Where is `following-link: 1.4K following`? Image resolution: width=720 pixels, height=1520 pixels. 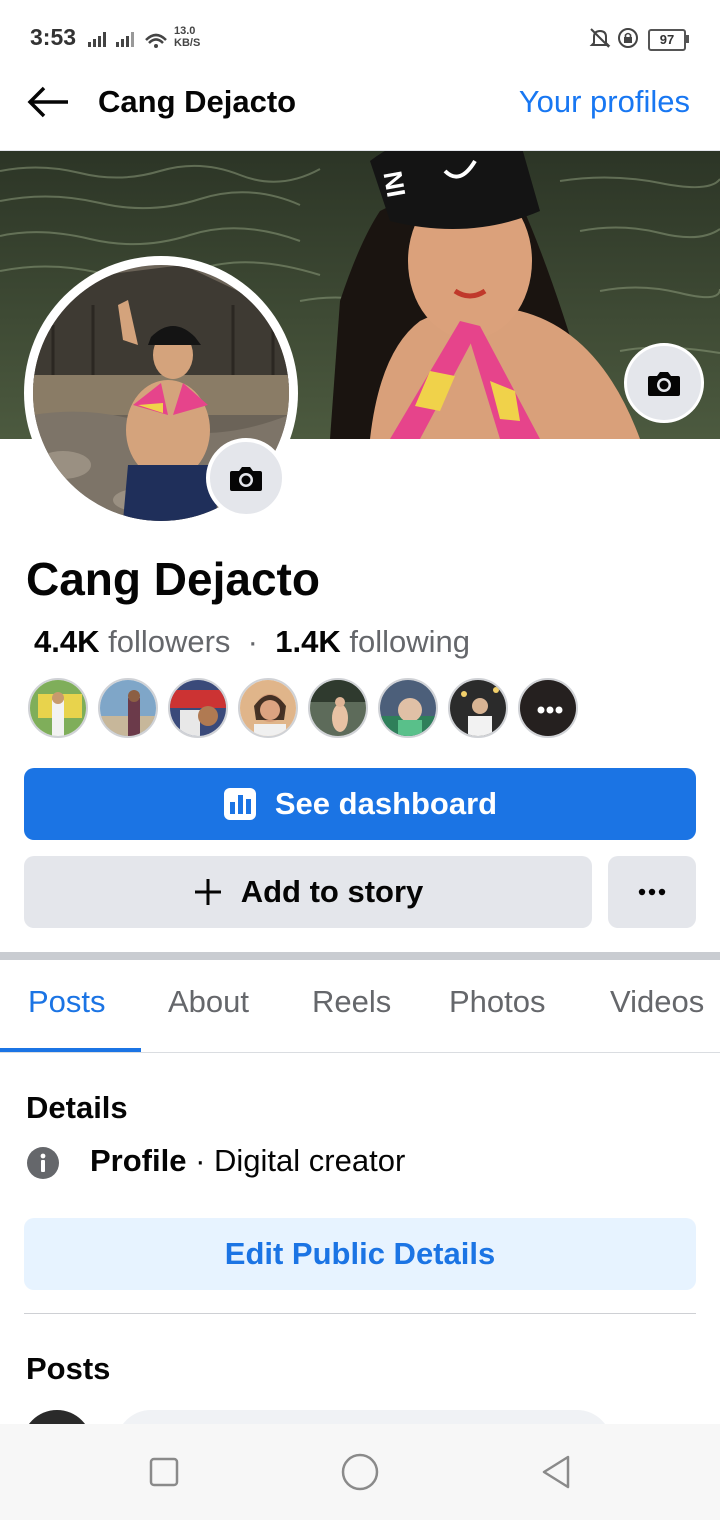
following-link: 1.4K following is located at coordinates (372, 641).